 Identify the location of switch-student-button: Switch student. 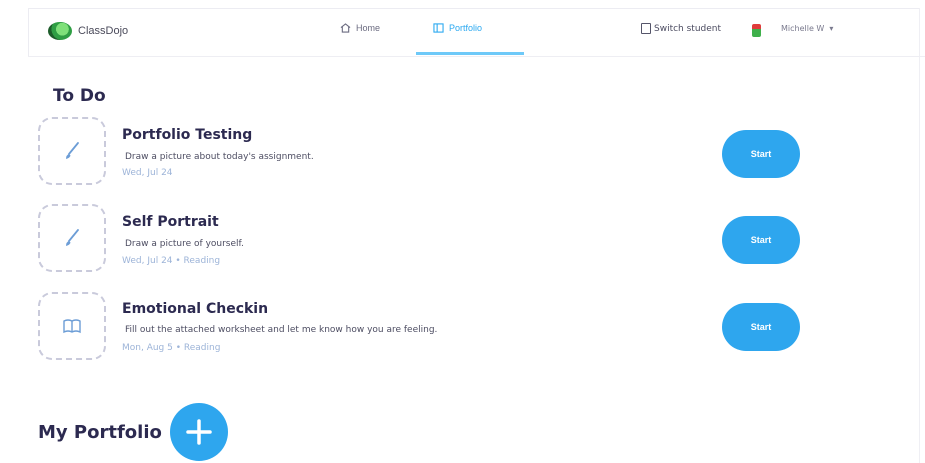
(681, 28).